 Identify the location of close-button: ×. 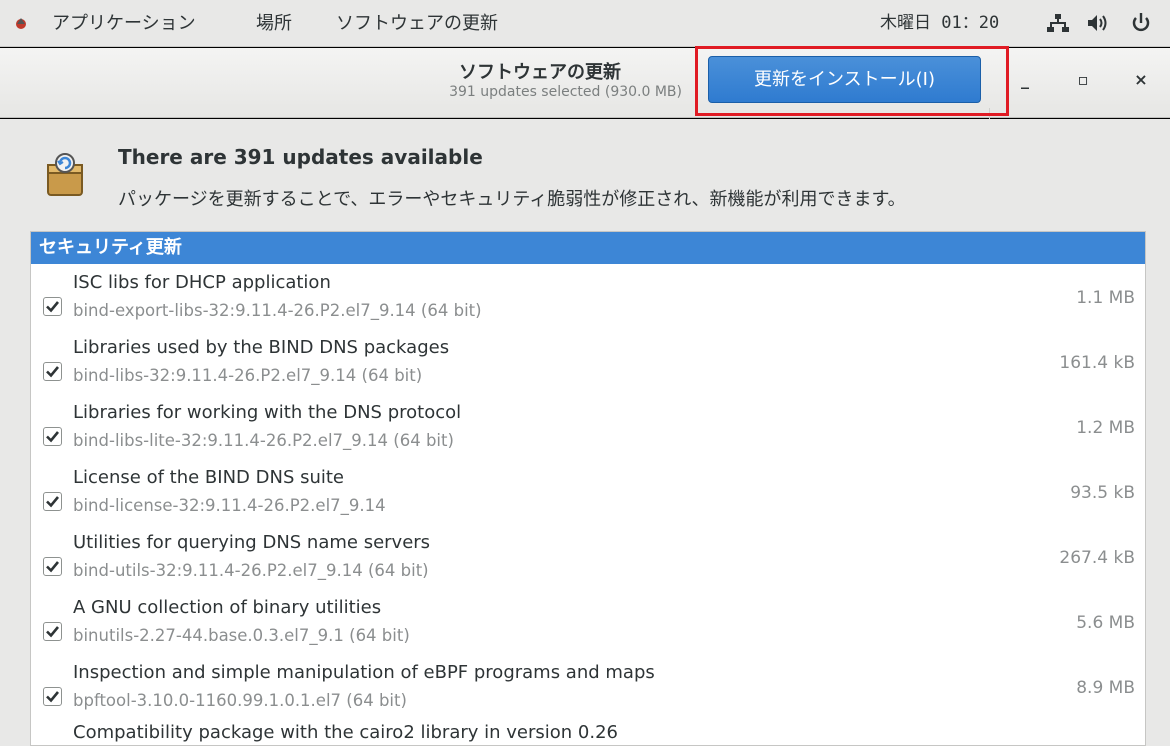
(1141, 80).